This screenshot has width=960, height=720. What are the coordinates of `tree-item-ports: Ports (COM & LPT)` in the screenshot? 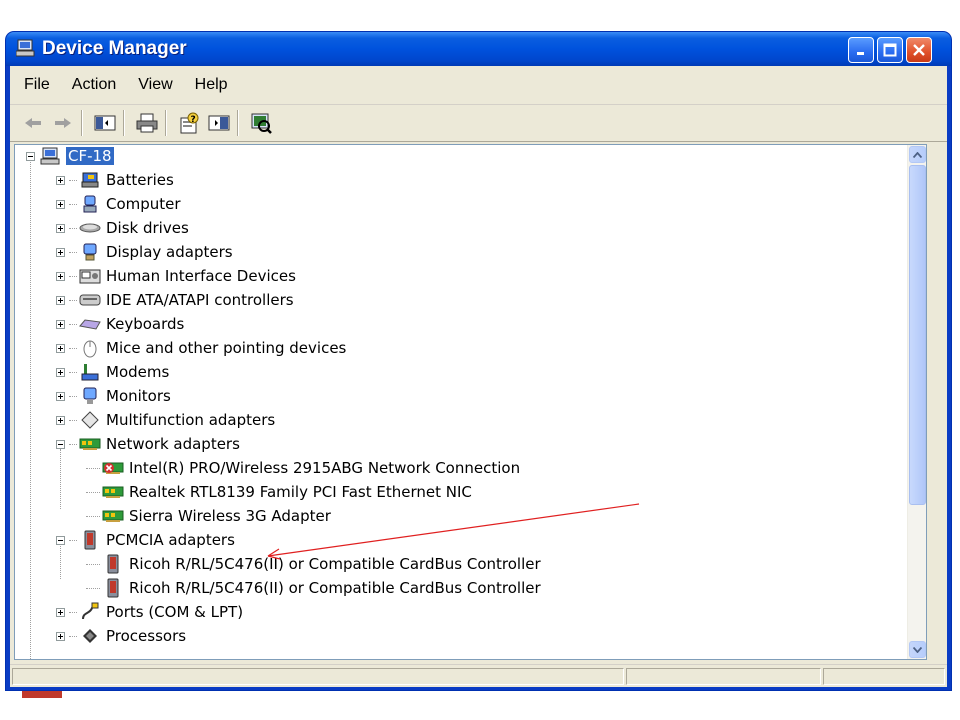 It's located at (149, 612).